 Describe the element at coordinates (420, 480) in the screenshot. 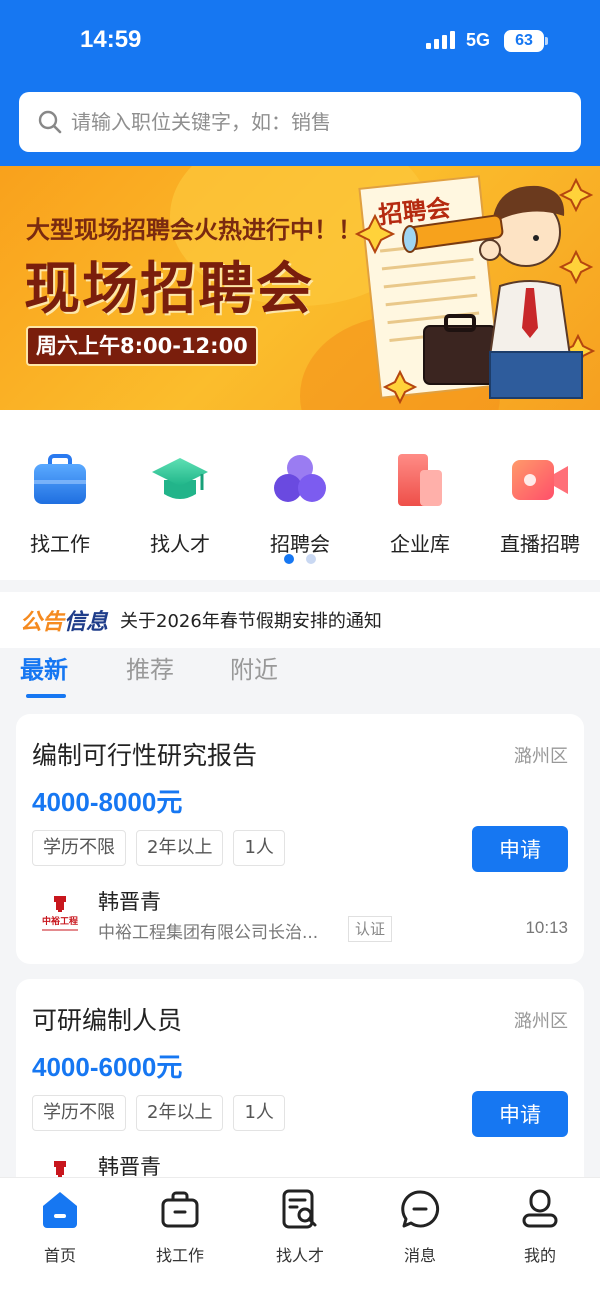

I see `company-icon` at that location.